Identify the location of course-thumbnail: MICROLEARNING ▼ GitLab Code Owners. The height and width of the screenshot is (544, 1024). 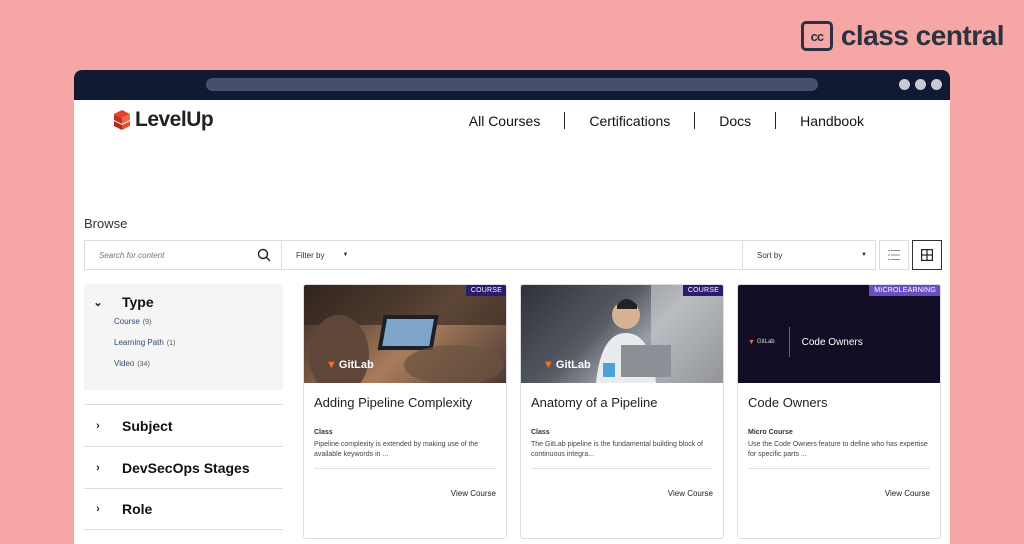
(839, 334).